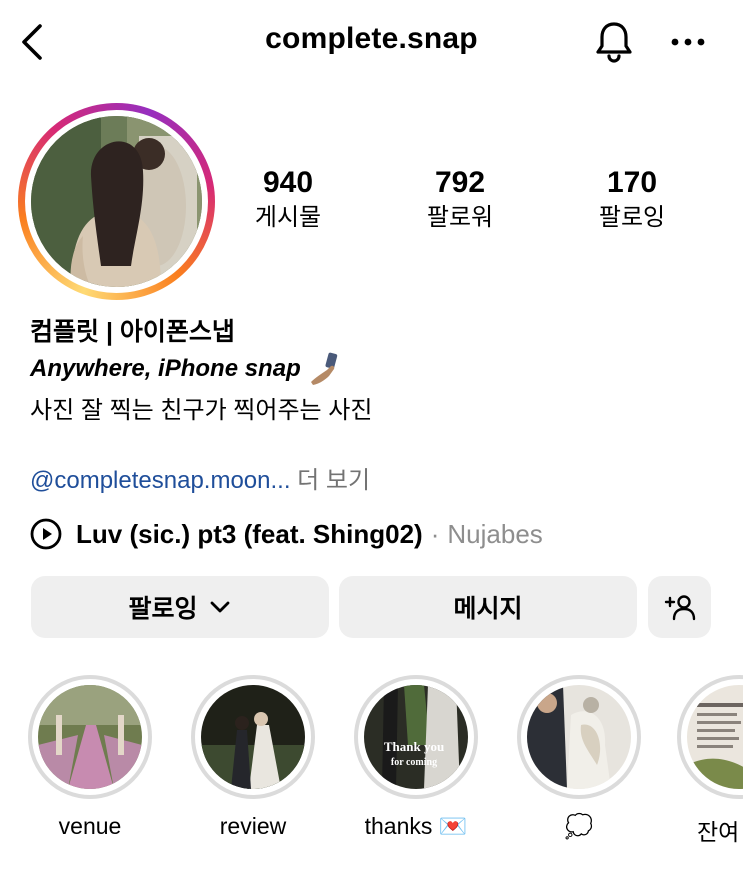 This screenshot has height=893, width=743. What do you see at coordinates (249, 533) in the screenshot?
I see `music-song-title: Luv (sic.) pt3 (feat. Shing02)` at bounding box center [249, 533].